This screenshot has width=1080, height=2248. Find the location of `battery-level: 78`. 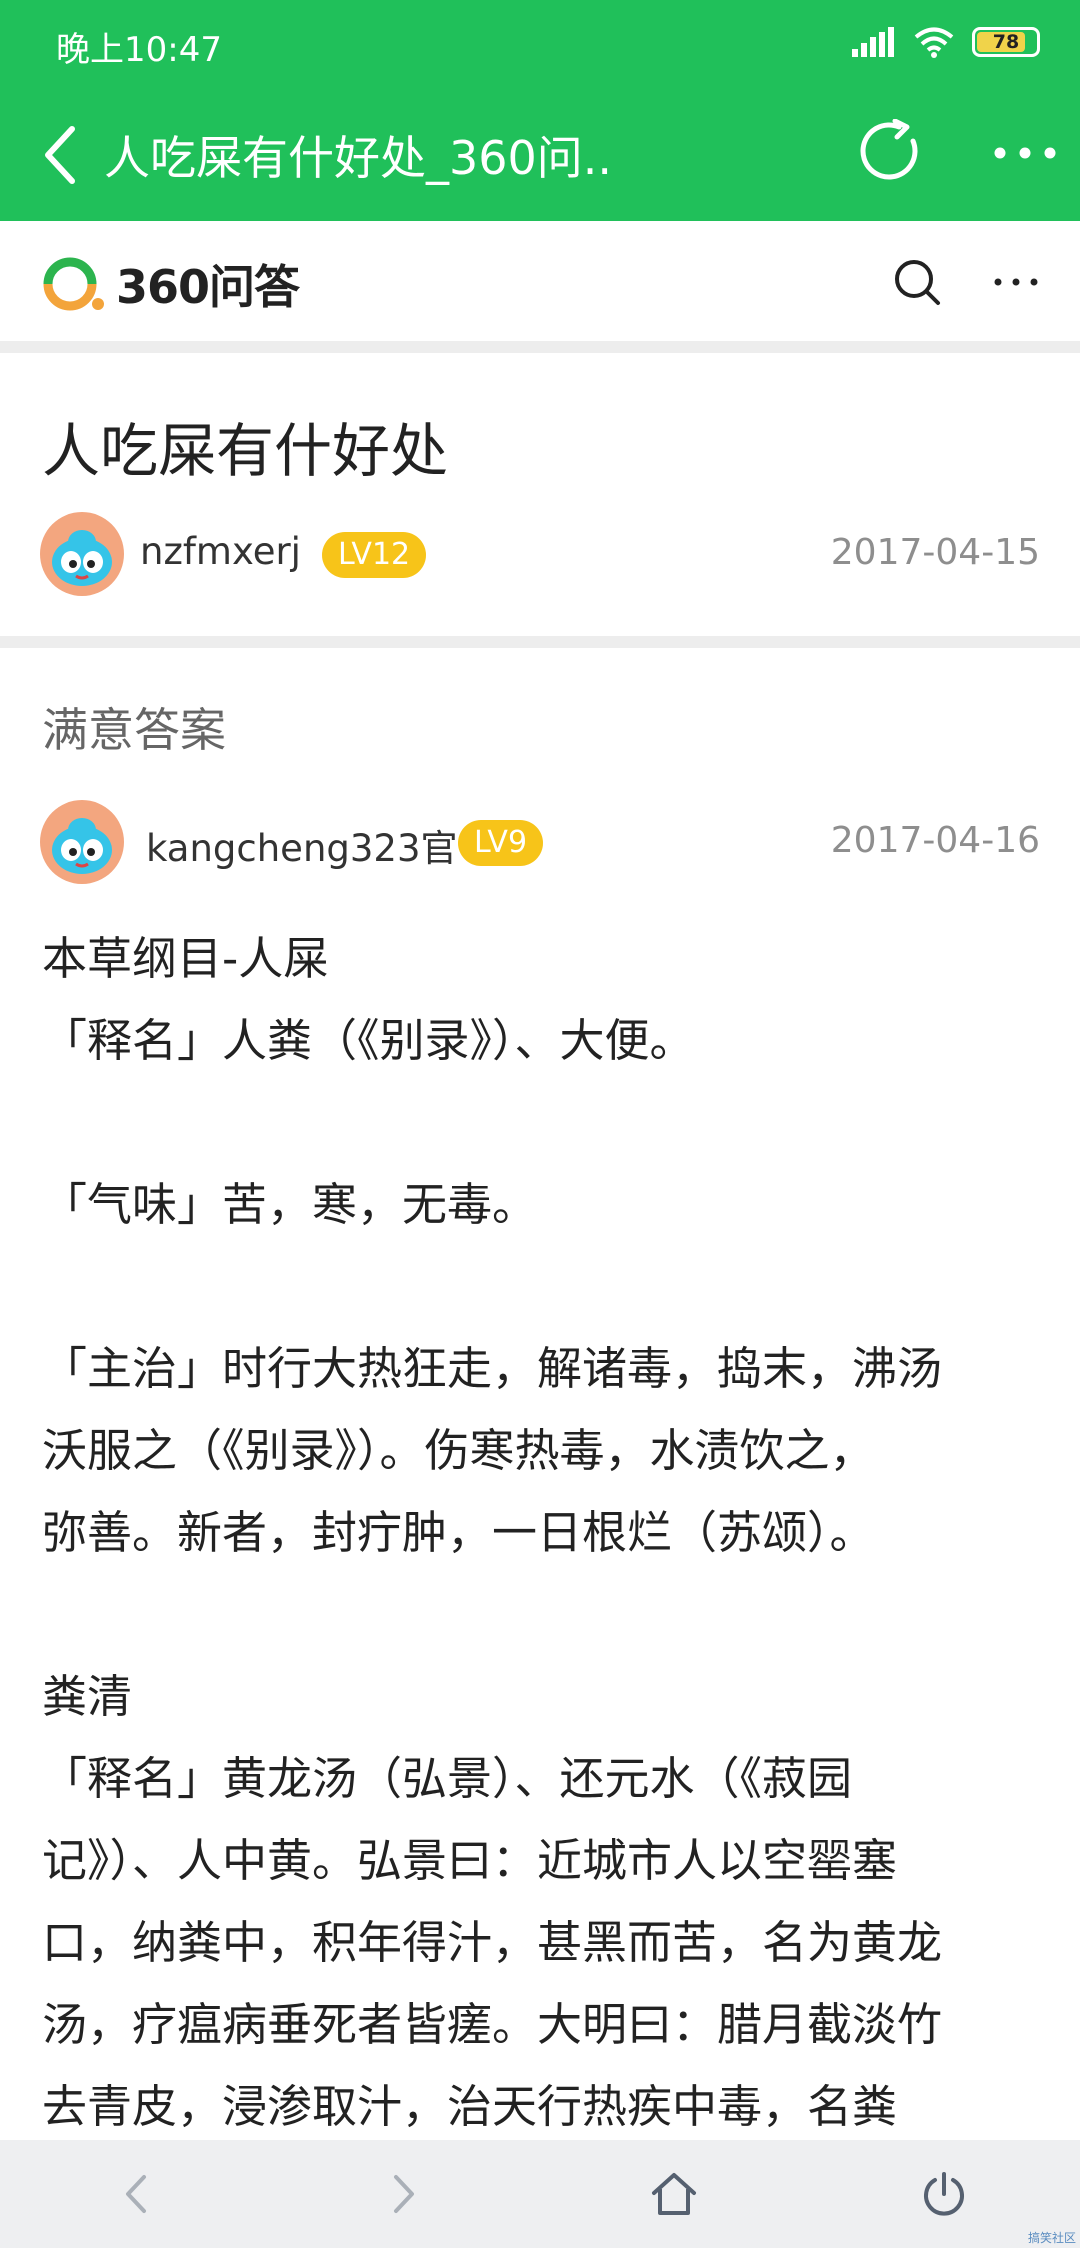

battery-level: 78 is located at coordinates (1006, 42).